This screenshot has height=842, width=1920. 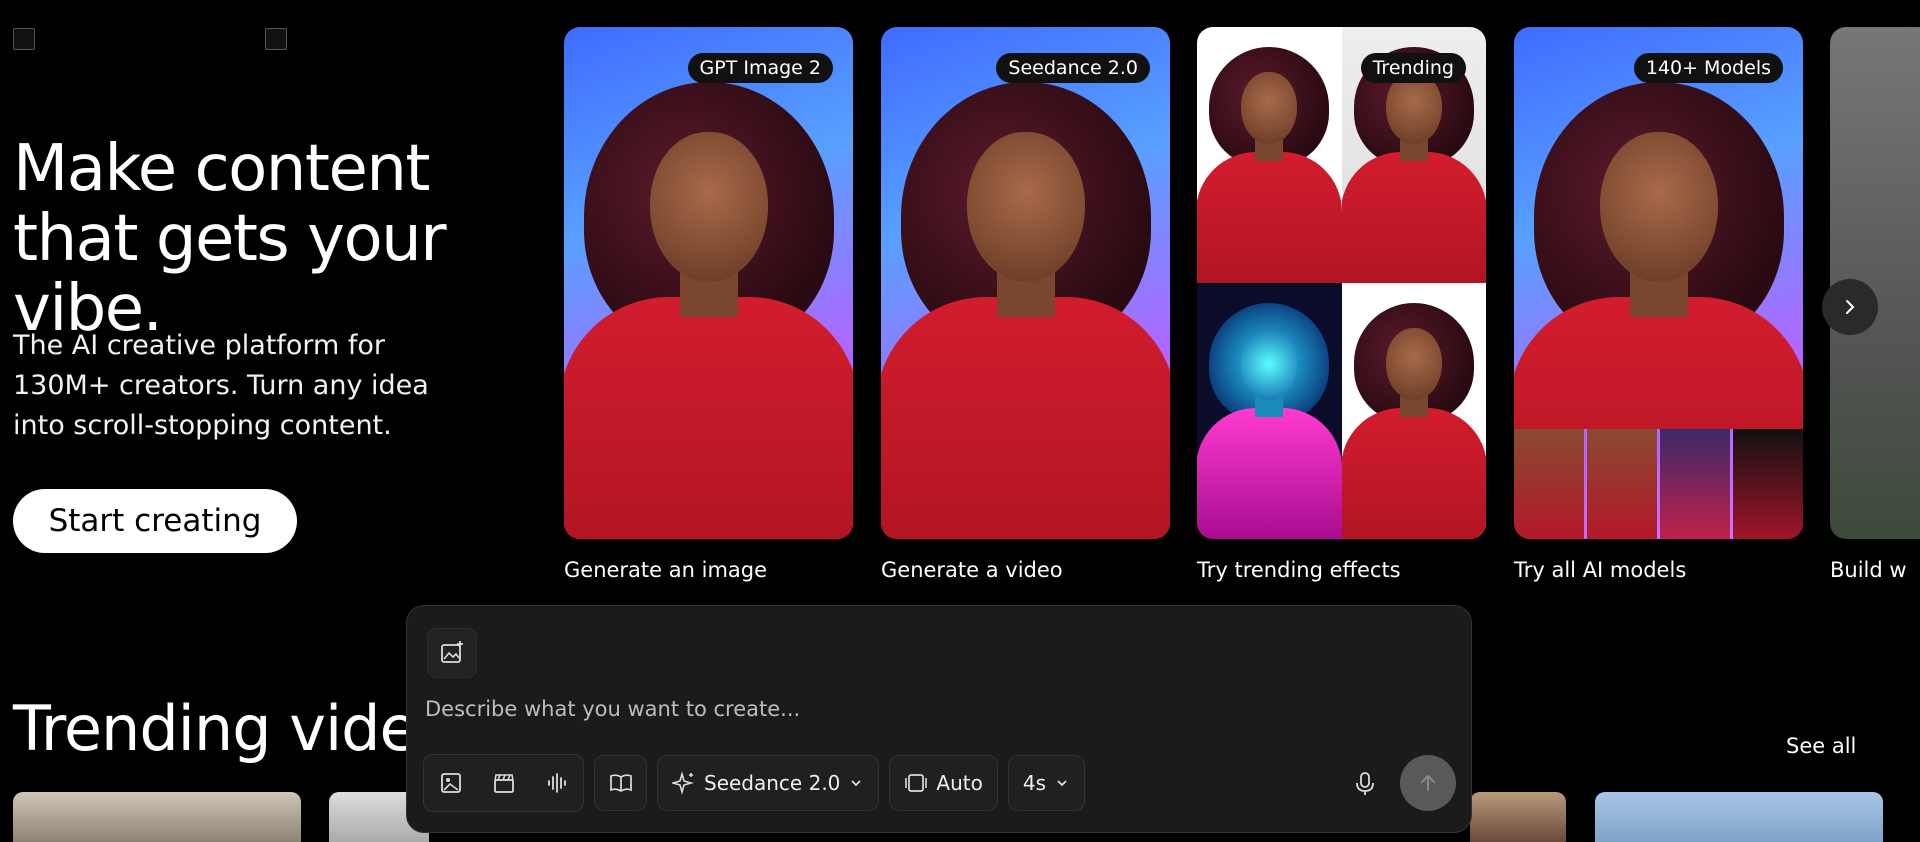 I want to click on card-all-models: 140+ Models, so click(x=1658, y=283).